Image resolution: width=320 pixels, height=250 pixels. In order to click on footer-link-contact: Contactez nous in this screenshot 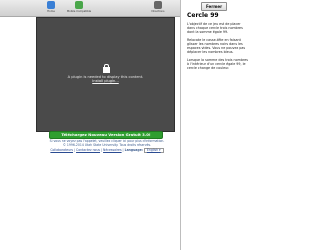, I will do `click(88, 150)`.